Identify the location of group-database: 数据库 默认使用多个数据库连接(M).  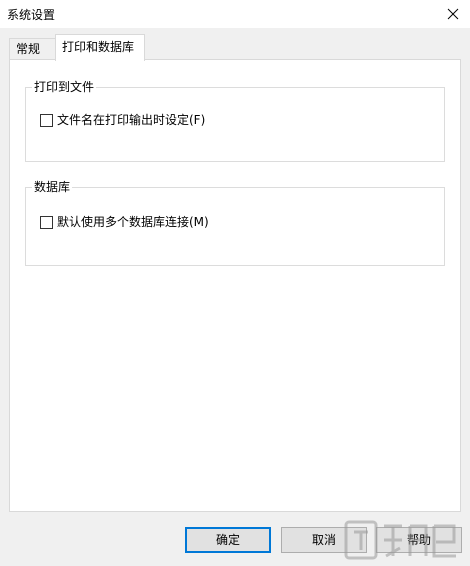
(235, 222).